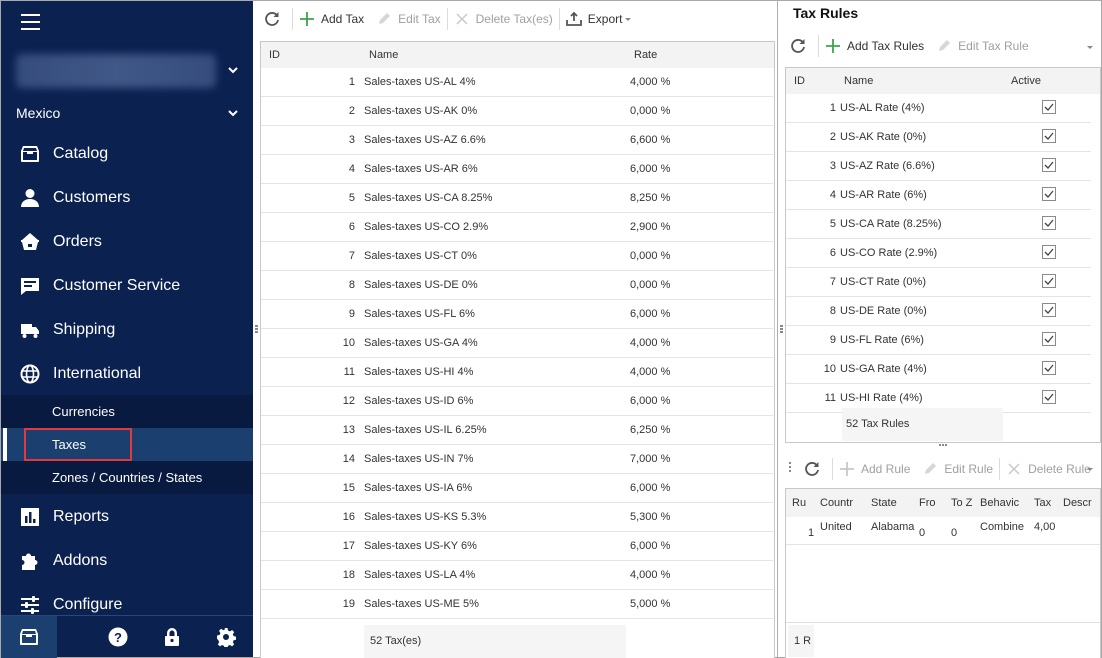  I want to click on column-header: To Z, so click(961, 503).